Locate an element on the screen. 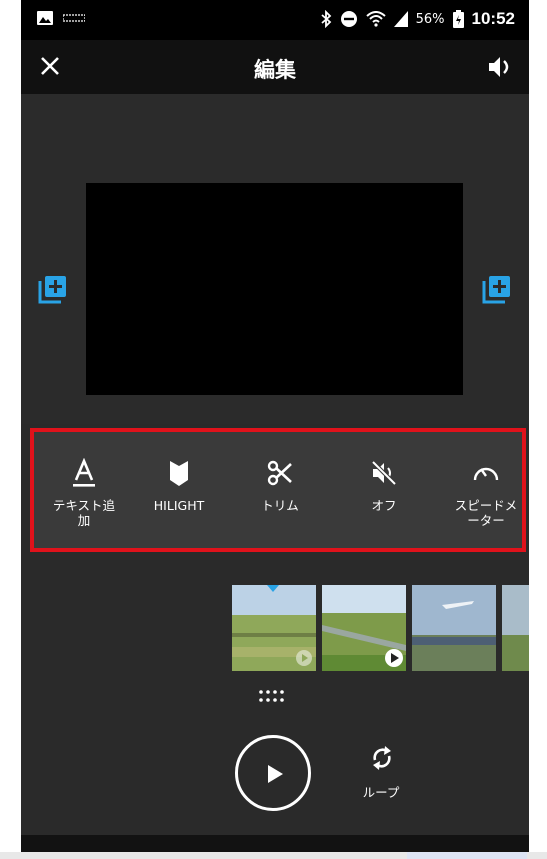 The width and height of the screenshot is (547, 859). play-icon is located at coordinates (275, 774).